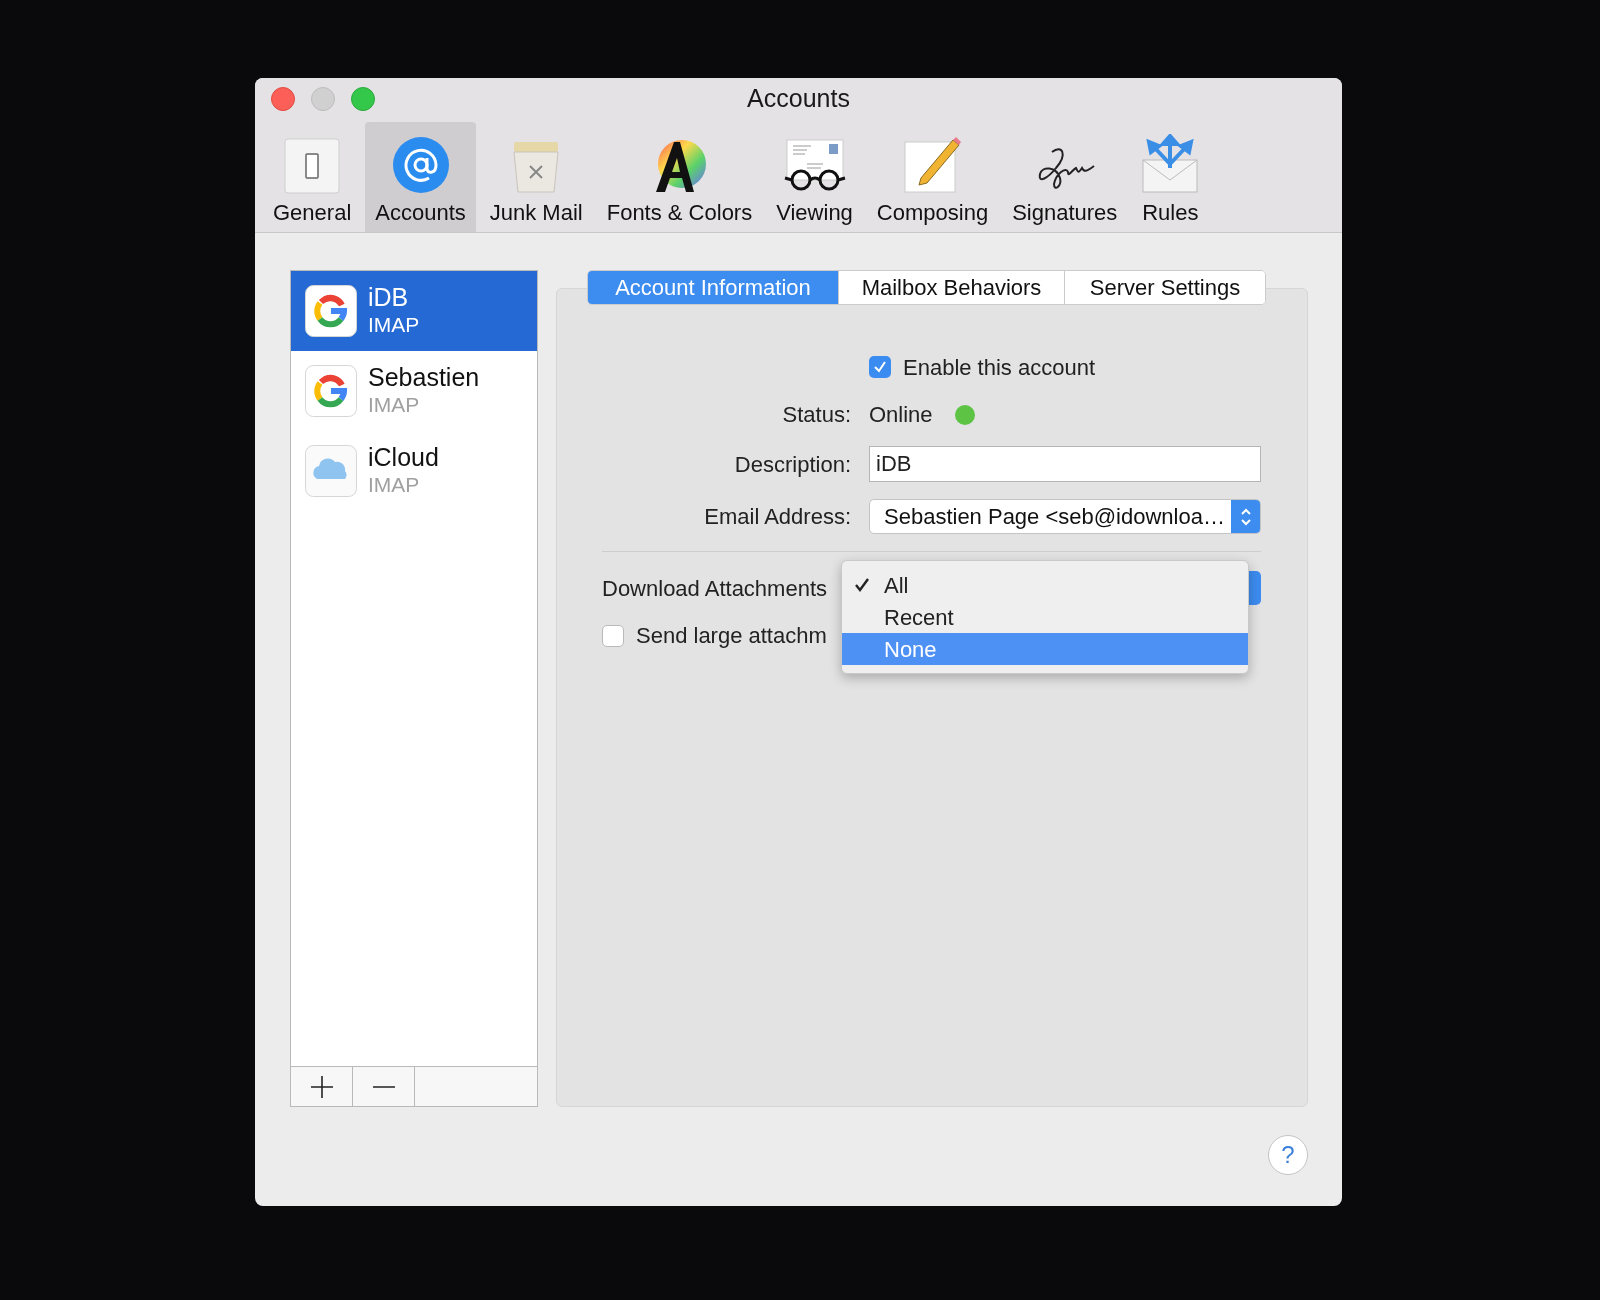 Image resolution: width=1600 pixels, height=1300 pixels. Describe the element at coordinates (283, 99) in the screenshot. I see `close-button` at that location.